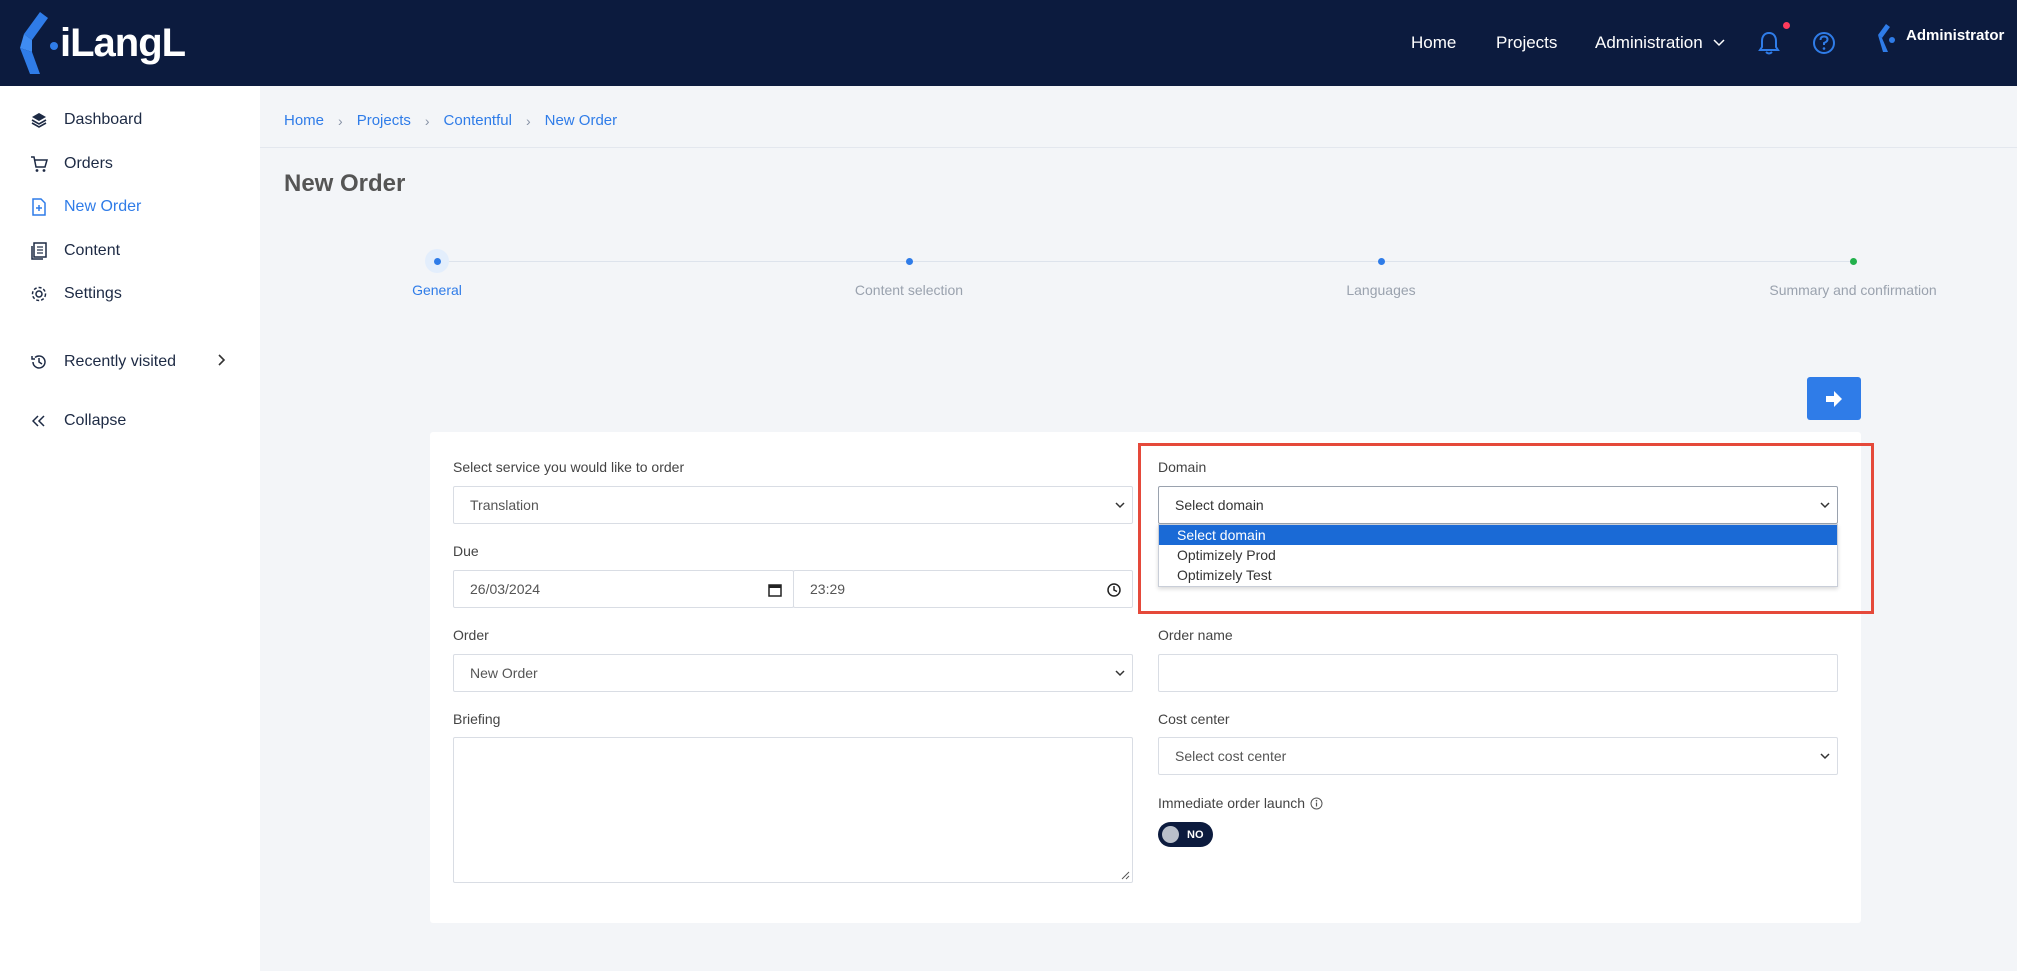 This screenshot has height=971, width=2017. What do you see at coordinates (1769, 43) in the screenshot?
I see `bell-icon` at bounding box center [1769, 43].